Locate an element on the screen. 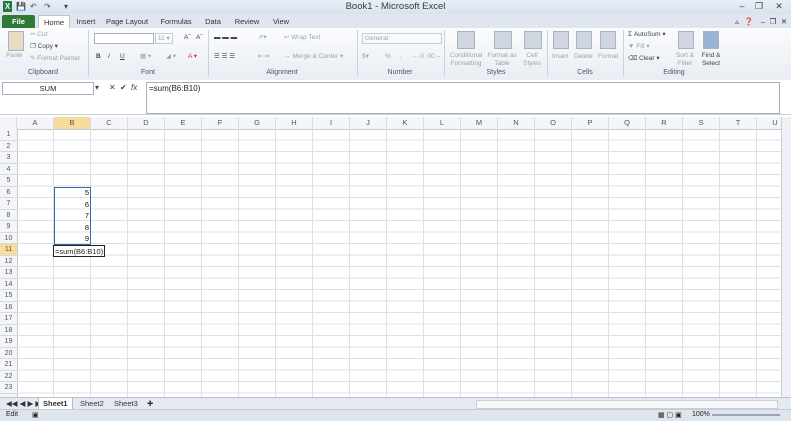  zoom-slider is located at coordinates (746, 415).